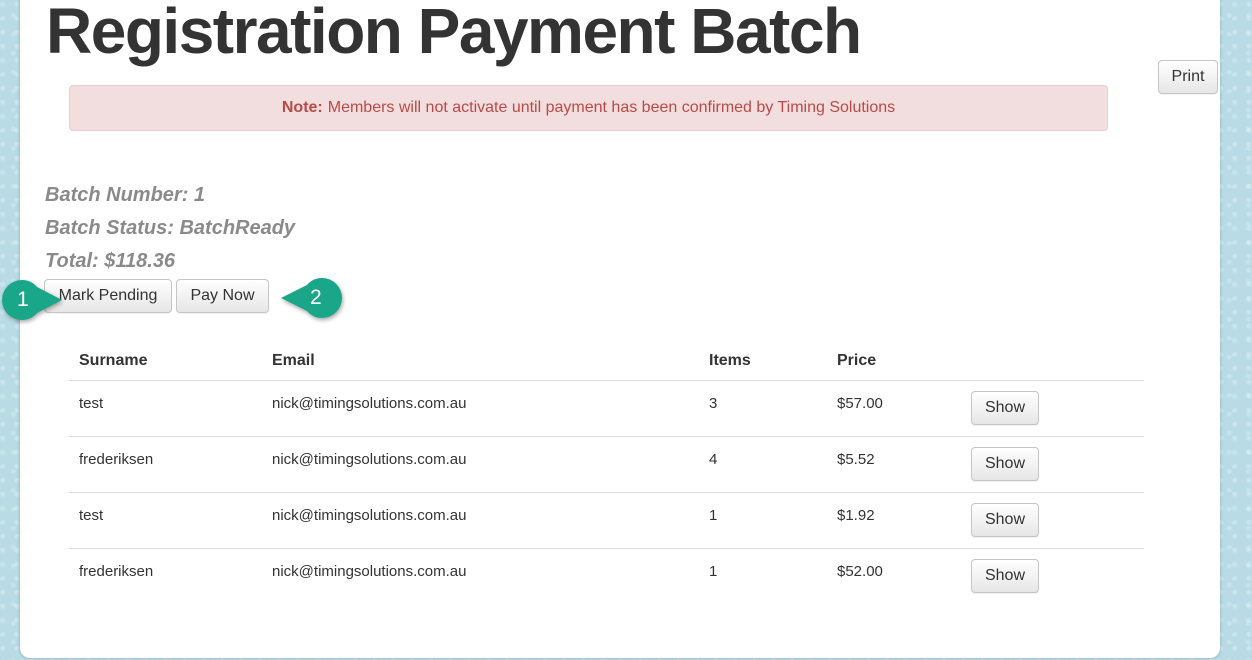  Describe the element at coordinates (763, 464) in the screenshot. I see `cell-items: 4` at that location.